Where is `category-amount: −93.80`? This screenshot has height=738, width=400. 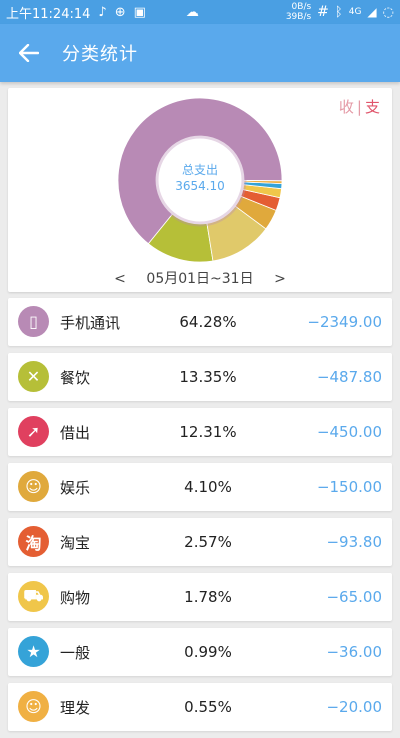 category-amount: −93.80 is located at coordinates (354, 542).